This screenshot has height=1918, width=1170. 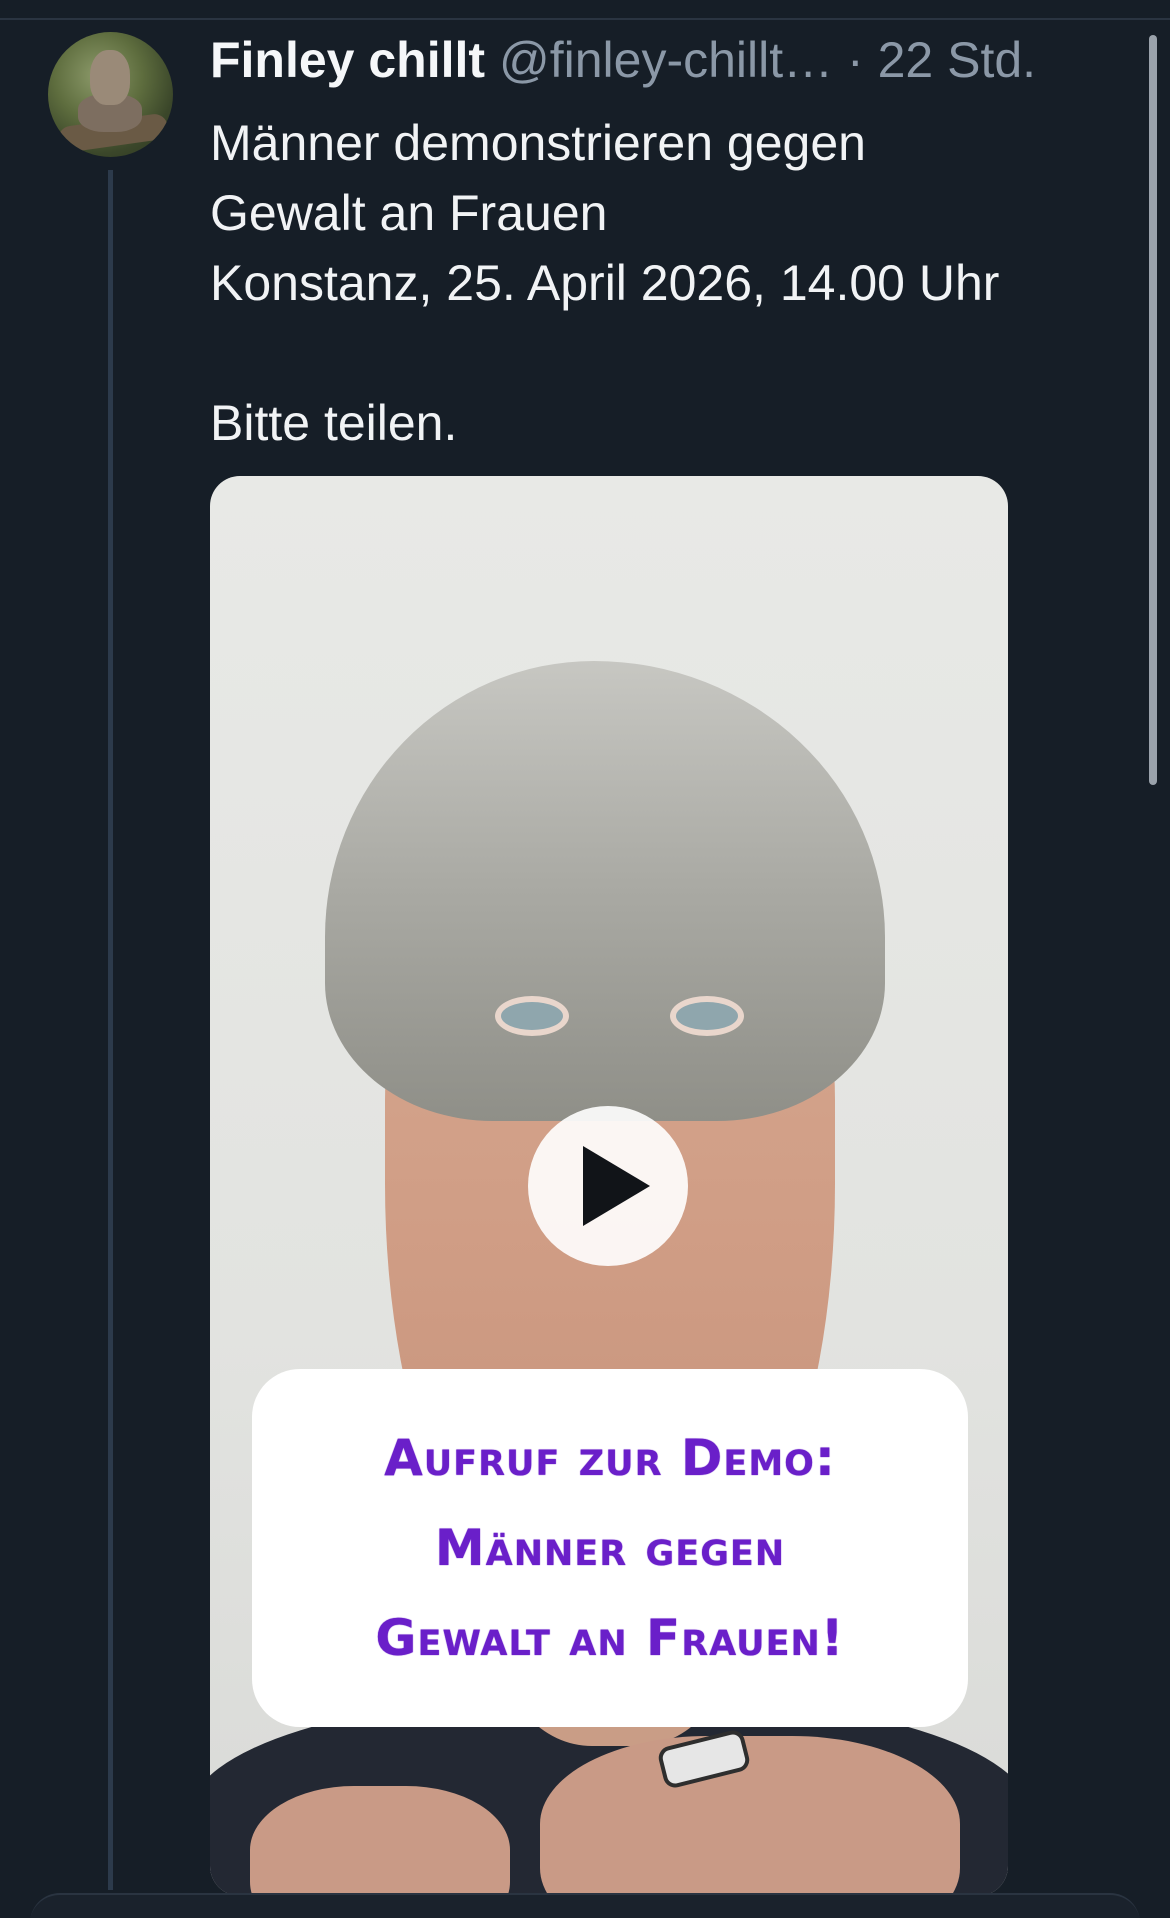 What do you see at coordinates (334, 423) in the screenshot?
I see `post-text-footer: Bitte teilen.` at bounding box center [334, 423].